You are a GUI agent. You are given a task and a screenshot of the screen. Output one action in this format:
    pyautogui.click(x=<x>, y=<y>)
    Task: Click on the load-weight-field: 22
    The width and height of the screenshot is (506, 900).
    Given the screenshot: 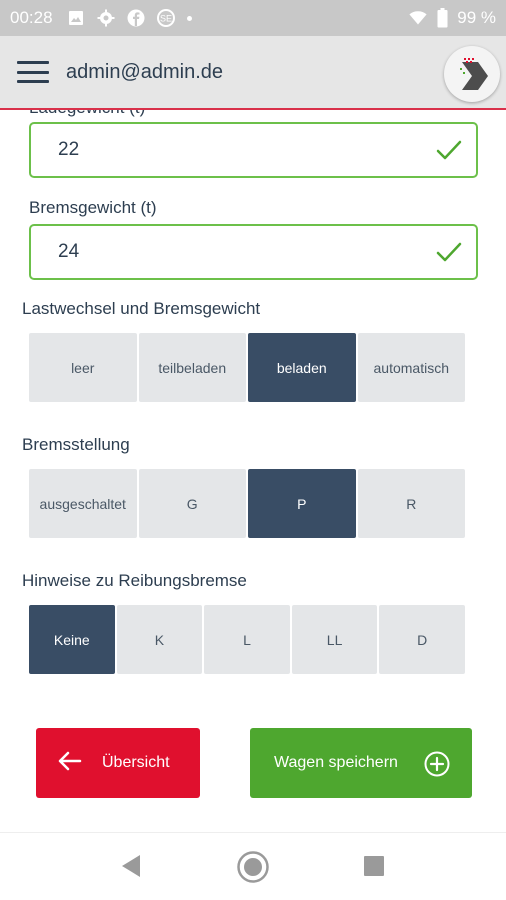 What is the action you would take?
    pyautogui.click(x=253, y=150)
    